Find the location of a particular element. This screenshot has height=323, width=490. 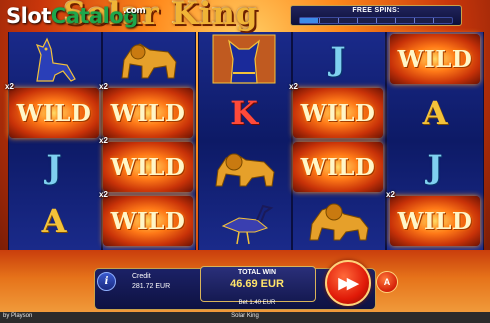

credit-label: Credit is located at coordinates (141, 276).